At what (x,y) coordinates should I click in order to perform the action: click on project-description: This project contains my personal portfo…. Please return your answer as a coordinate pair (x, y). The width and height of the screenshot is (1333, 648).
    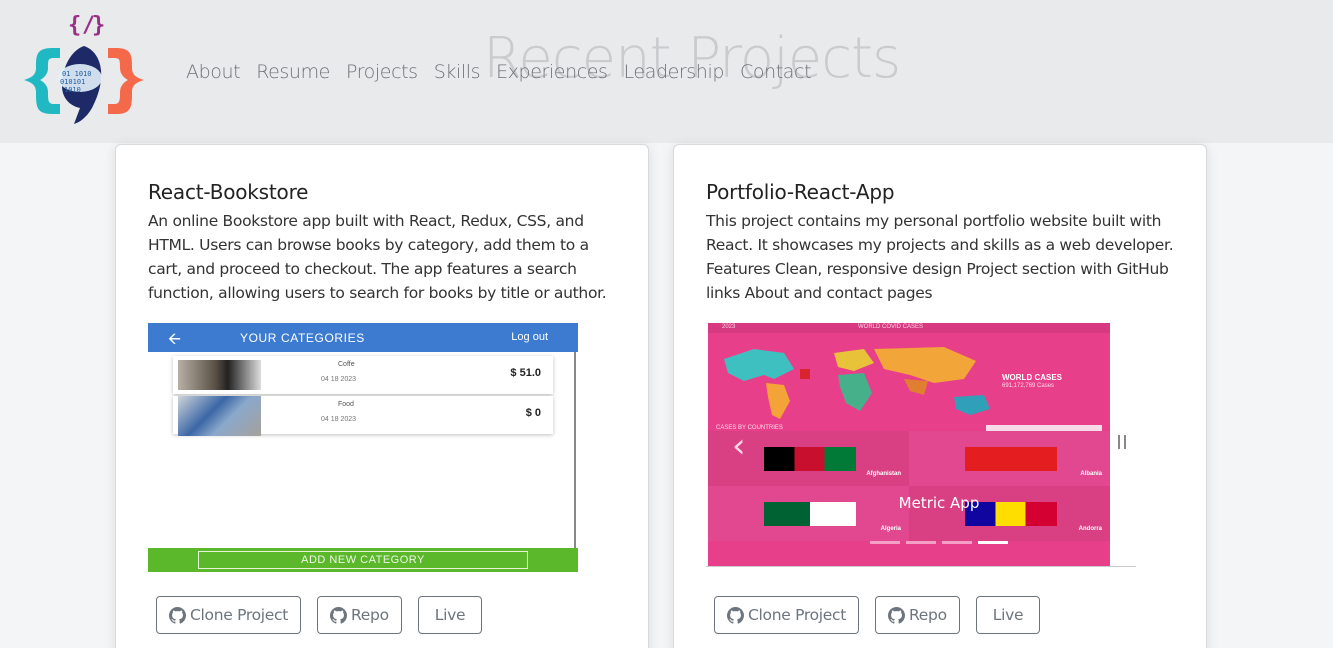
    Looking at the image, I should click on (940, 257).